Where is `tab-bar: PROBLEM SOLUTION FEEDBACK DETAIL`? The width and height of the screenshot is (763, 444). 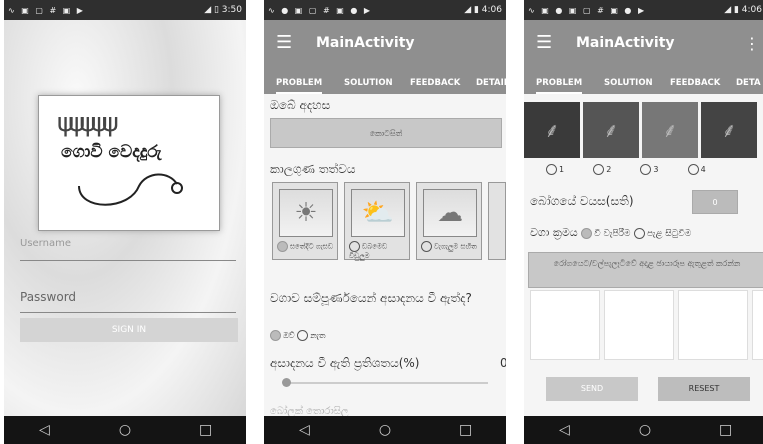 tab-bar: PROBLEM SOLUTION FEEDBACK DETAIL is located at coordinates (385, 83).